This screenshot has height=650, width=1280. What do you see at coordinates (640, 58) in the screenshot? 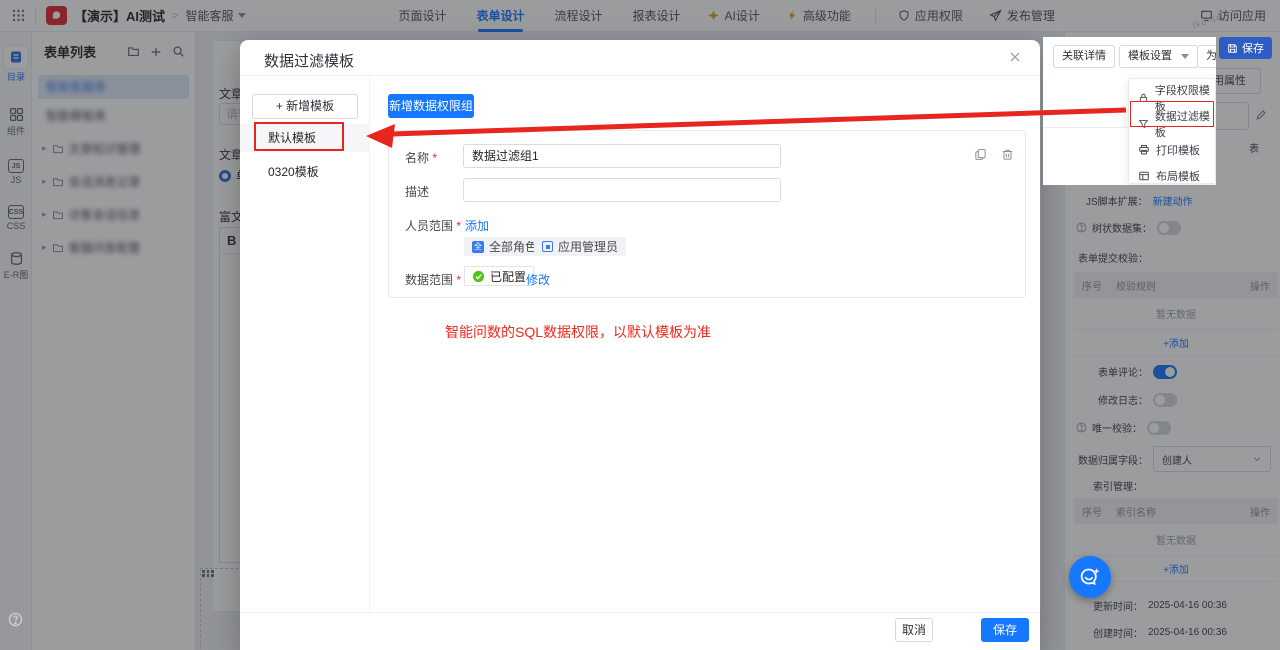
I see `modal-header: 数据过滤模板` at bounding box center [640, 58].